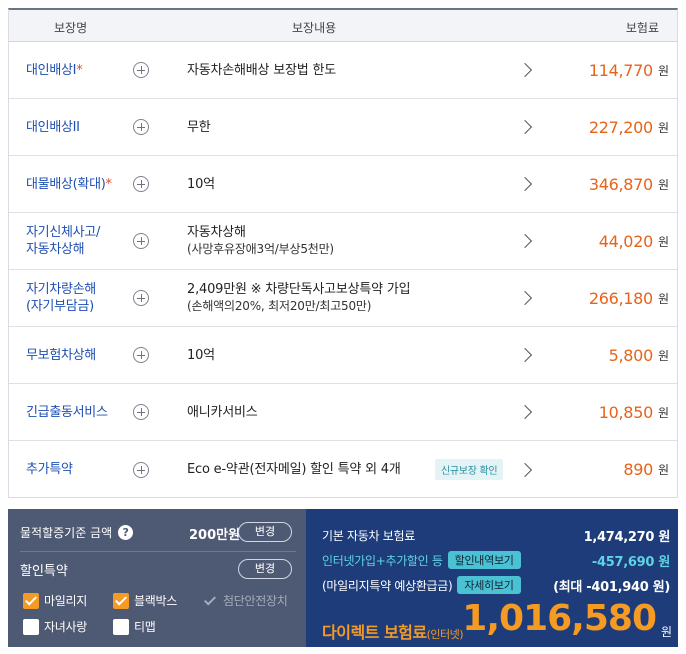  Describe the element at coordinates (158, 569) in the screenshot. I see `discount-row: 할인특약 변경` at that location.